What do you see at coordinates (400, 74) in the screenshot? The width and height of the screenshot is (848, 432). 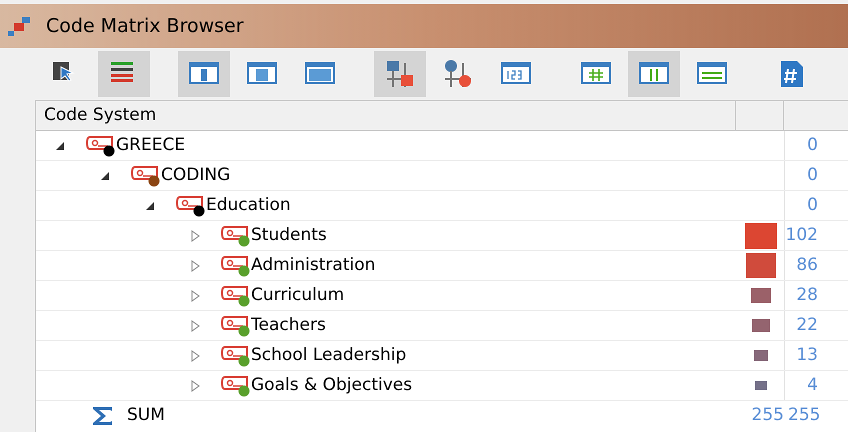 I see `squares-icon` at bounding box center [400, 74].